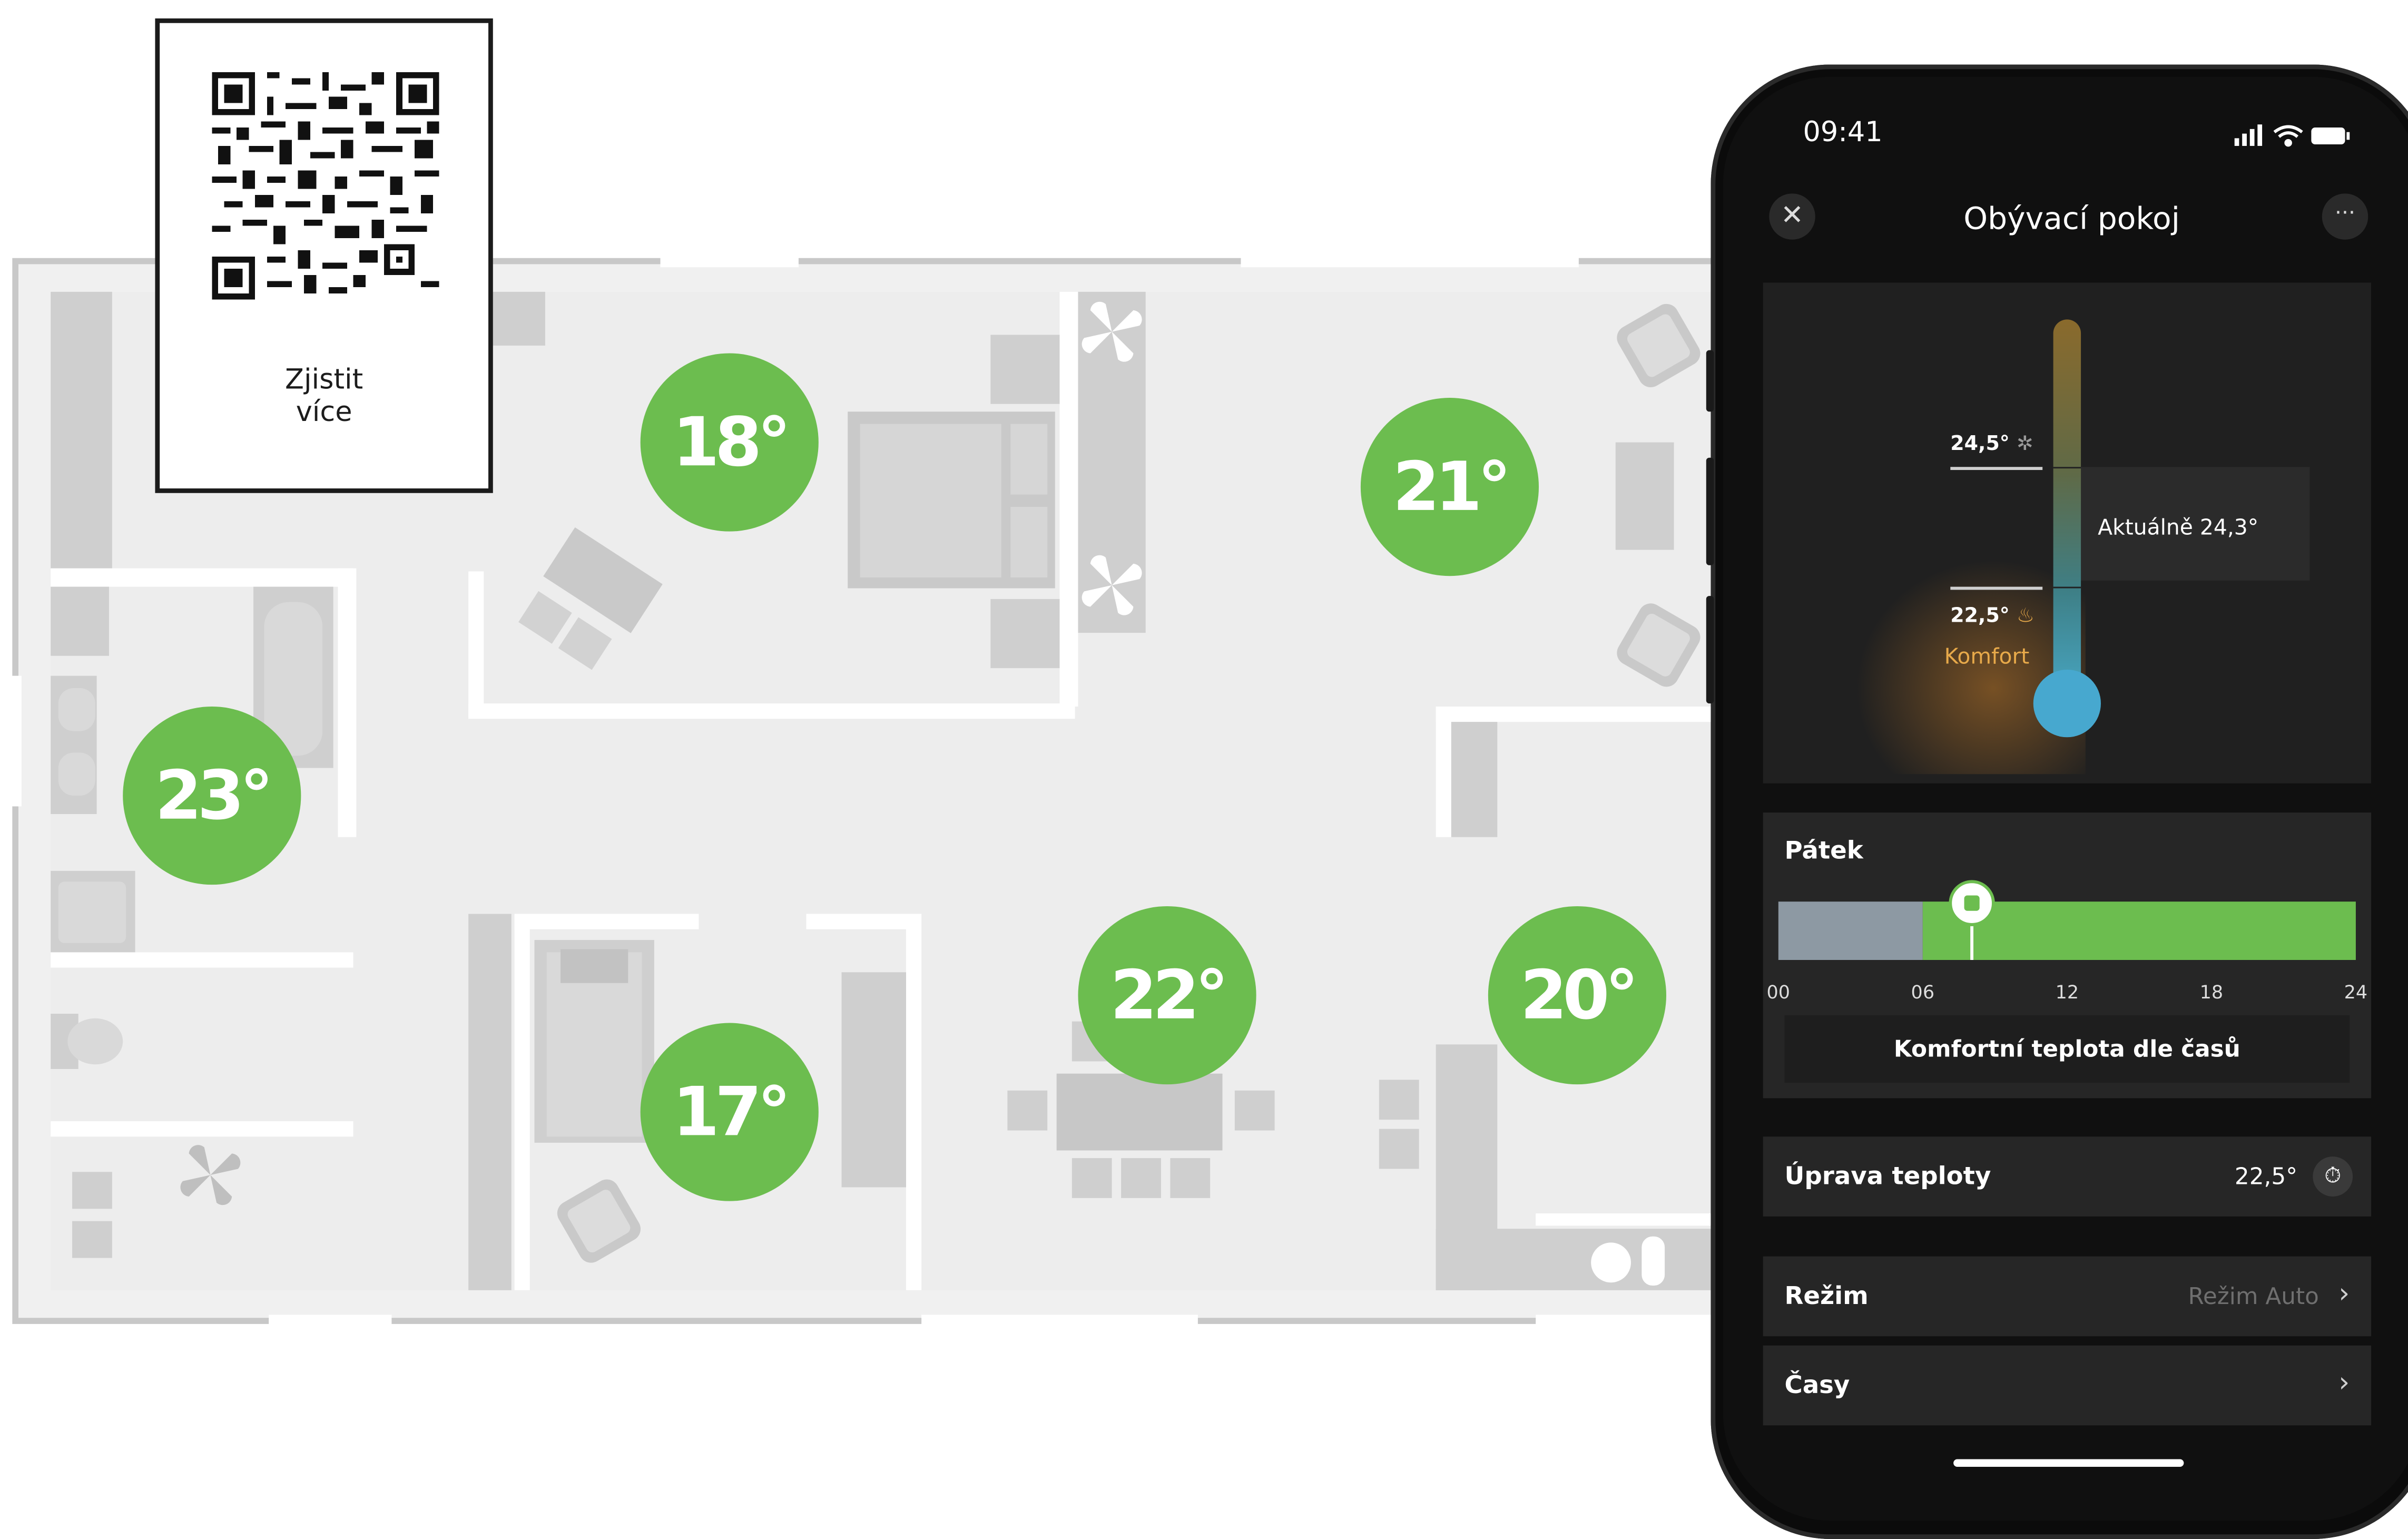 The height and width of the screenshot is (1539, 2408). I want to click on comfort-schedule-button: Komfortní teplota dle časů, so click(2067, 1049).